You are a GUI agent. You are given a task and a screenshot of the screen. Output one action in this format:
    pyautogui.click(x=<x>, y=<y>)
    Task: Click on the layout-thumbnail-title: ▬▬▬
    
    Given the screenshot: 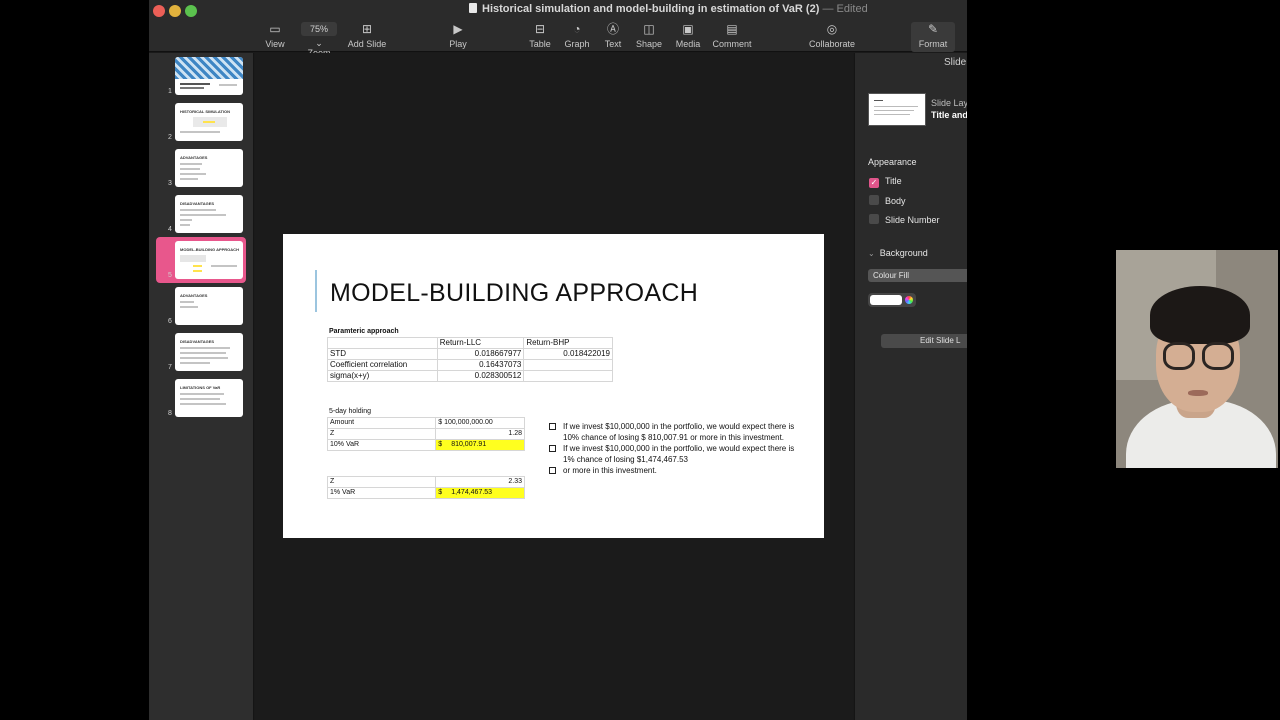 What is the action you would take?
    pyautogui.click(x=878, y=100)
    